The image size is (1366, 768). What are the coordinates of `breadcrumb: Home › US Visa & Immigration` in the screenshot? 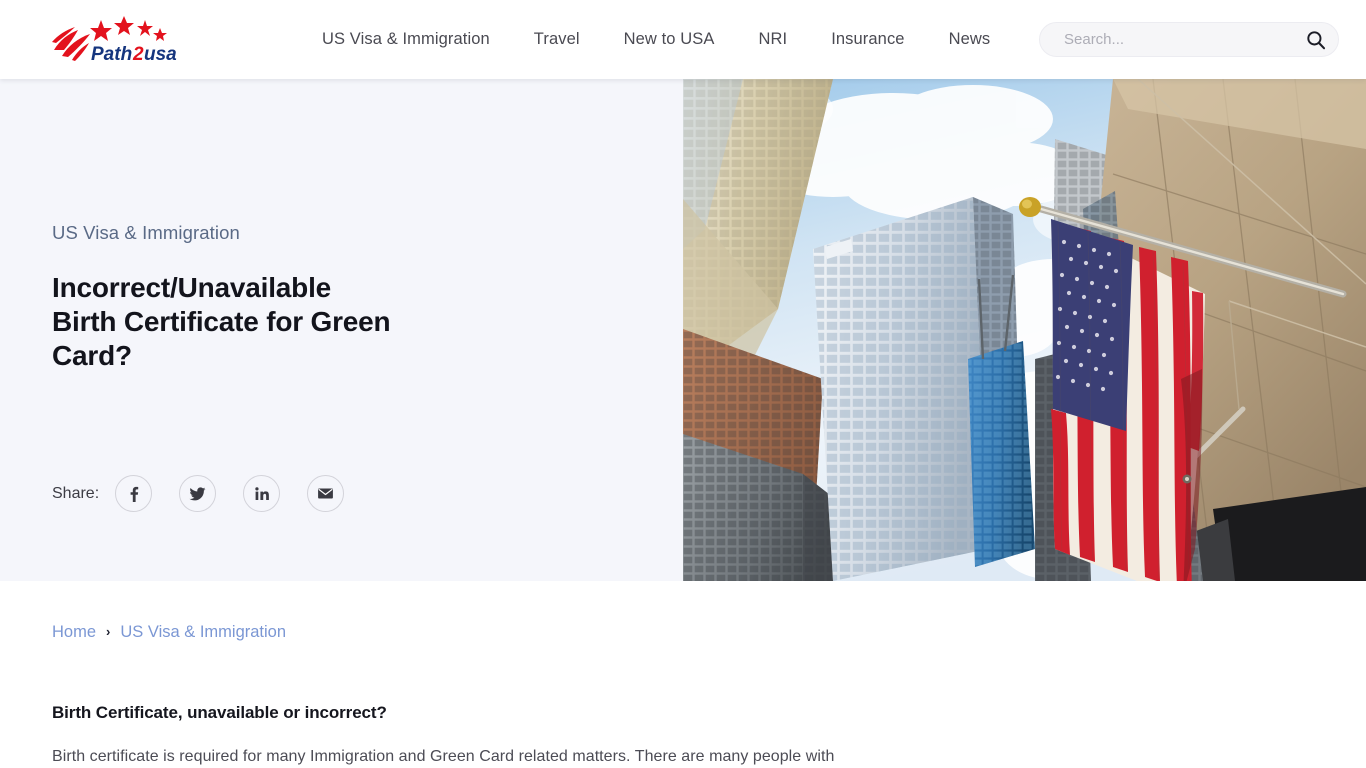 It's located at (169, 632).